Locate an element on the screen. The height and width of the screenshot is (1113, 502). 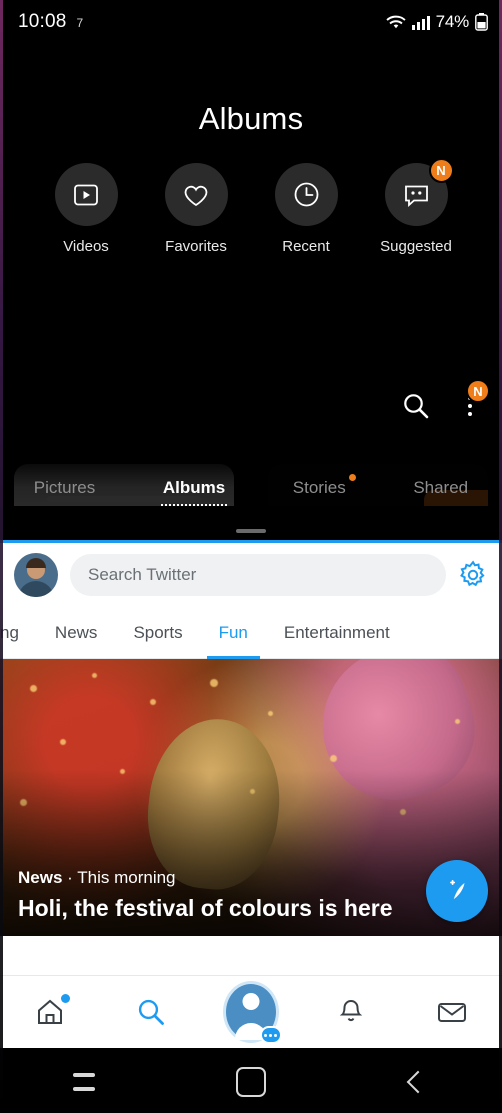
home-button is located at coordinates (251, 1080).